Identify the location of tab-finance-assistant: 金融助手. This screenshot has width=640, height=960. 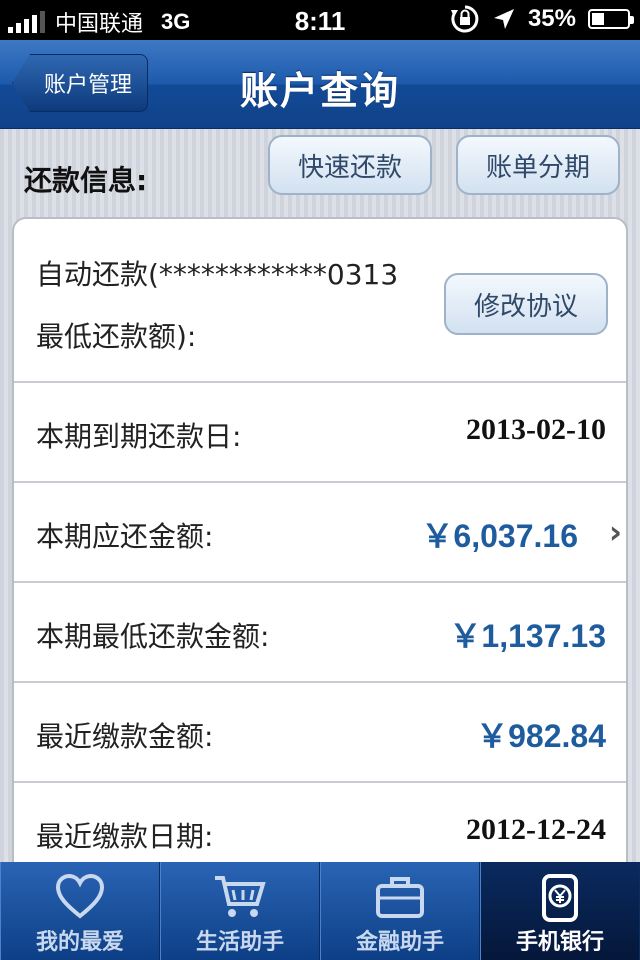
(400, 911).